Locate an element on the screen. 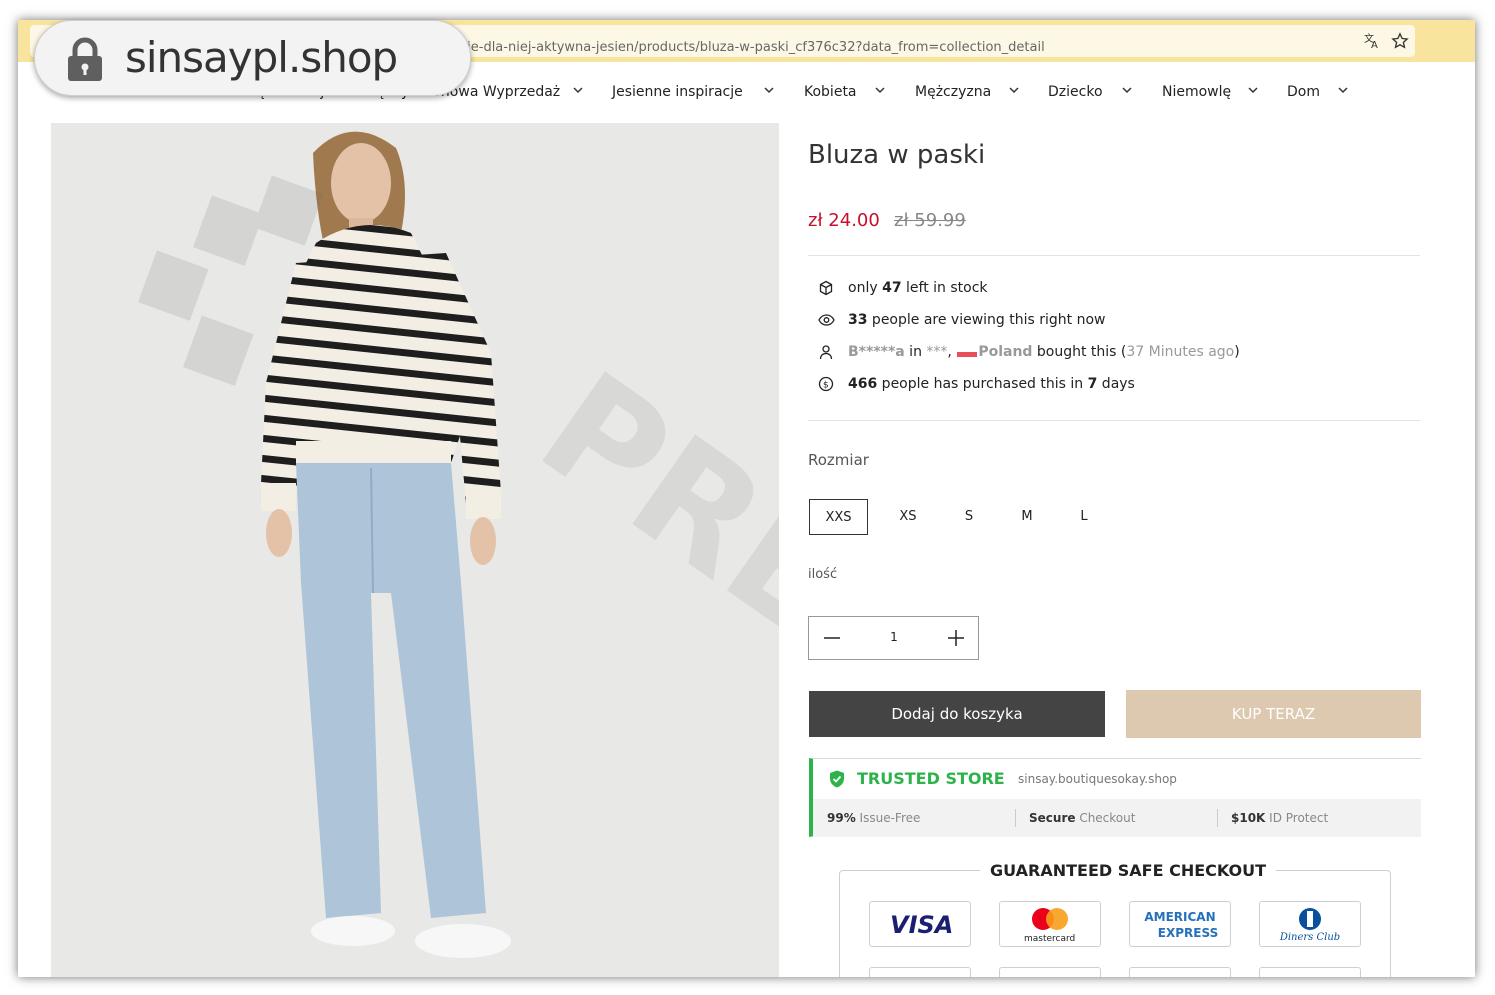 The image size is (1495, 995). domain-name: sinsaypl.shop is located at coordinates (261, 57).